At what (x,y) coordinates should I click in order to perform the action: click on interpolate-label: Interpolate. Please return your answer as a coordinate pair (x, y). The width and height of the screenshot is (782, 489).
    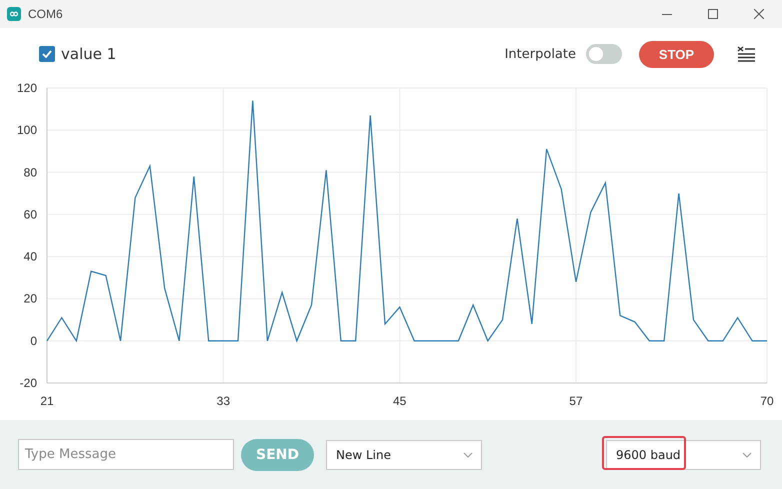
    Looking at the image, I should click on (540, 54).